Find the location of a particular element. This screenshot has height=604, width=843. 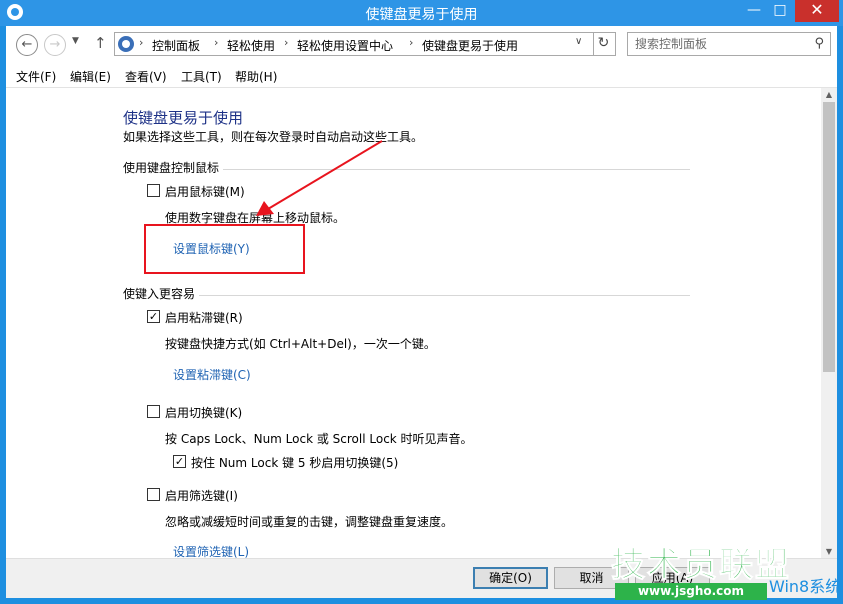

breadcrumb-ease-of-access: 轻松使用 is located at coordinates (251, 45).